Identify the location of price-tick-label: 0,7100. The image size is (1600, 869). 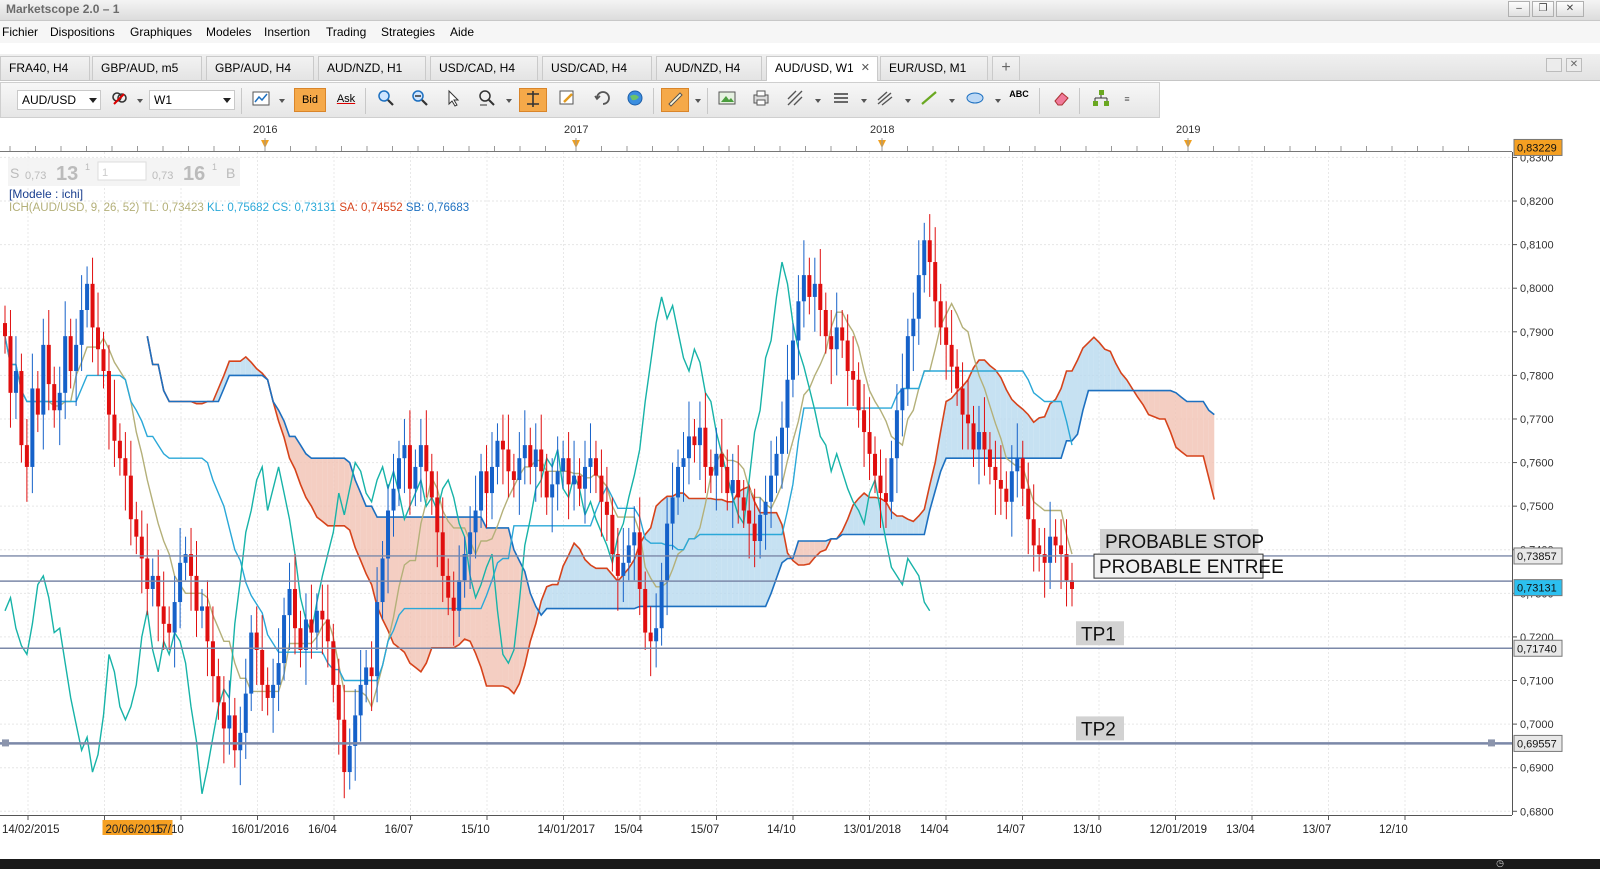
(1537, 682).